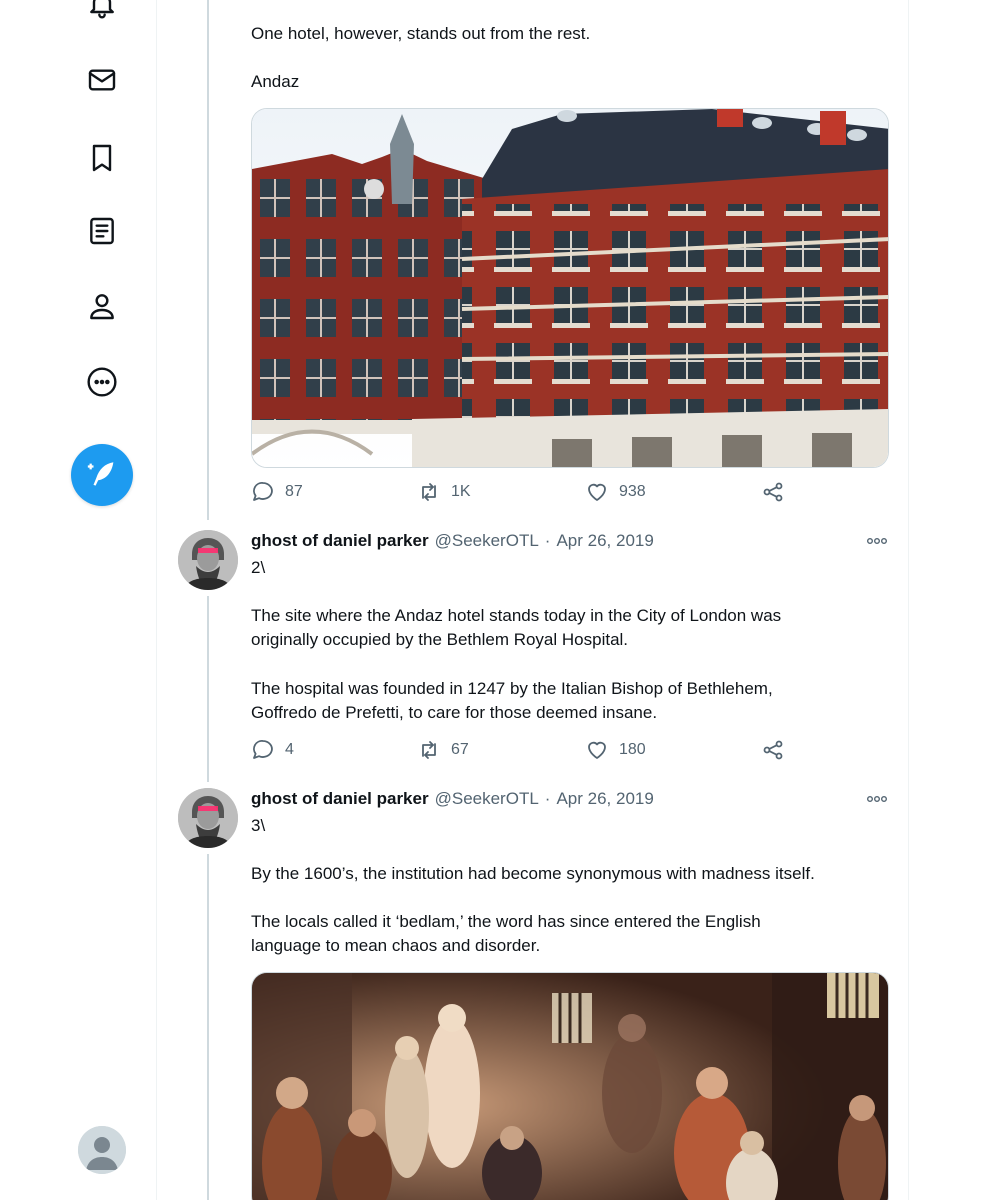  Describe the element at coordinates (632, 491) in the screenshot. I see `like-count: 938` at that location.